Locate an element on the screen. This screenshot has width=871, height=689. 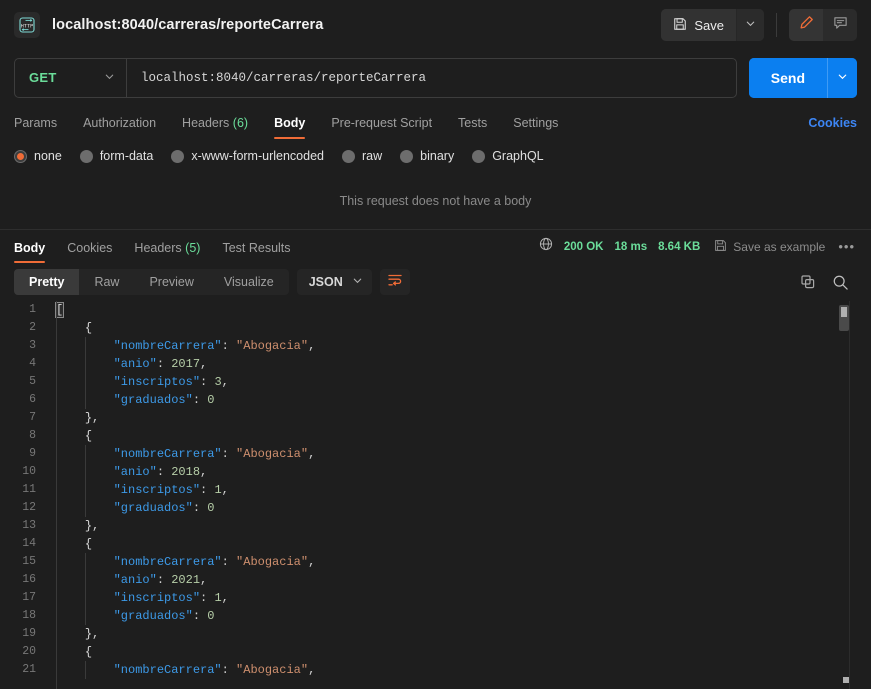
cookies-link: Cookies is located at coordinates (832, 127).